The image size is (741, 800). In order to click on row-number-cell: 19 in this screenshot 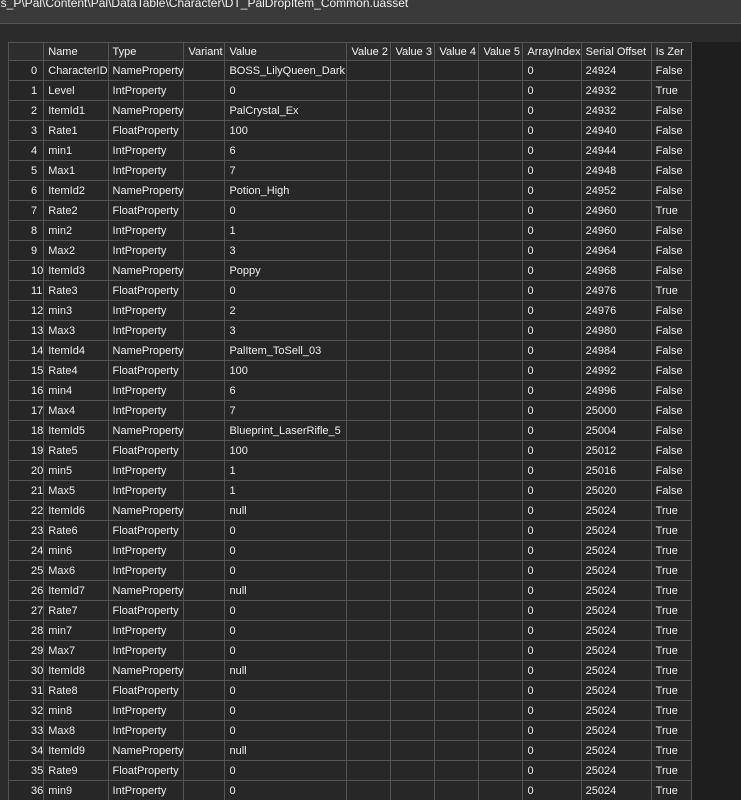, I will do `click(26, 450)`.